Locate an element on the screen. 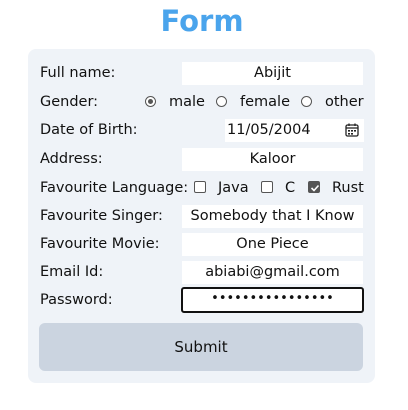  password-input: •••••••••••••••• is located at coordinates (272, 300).